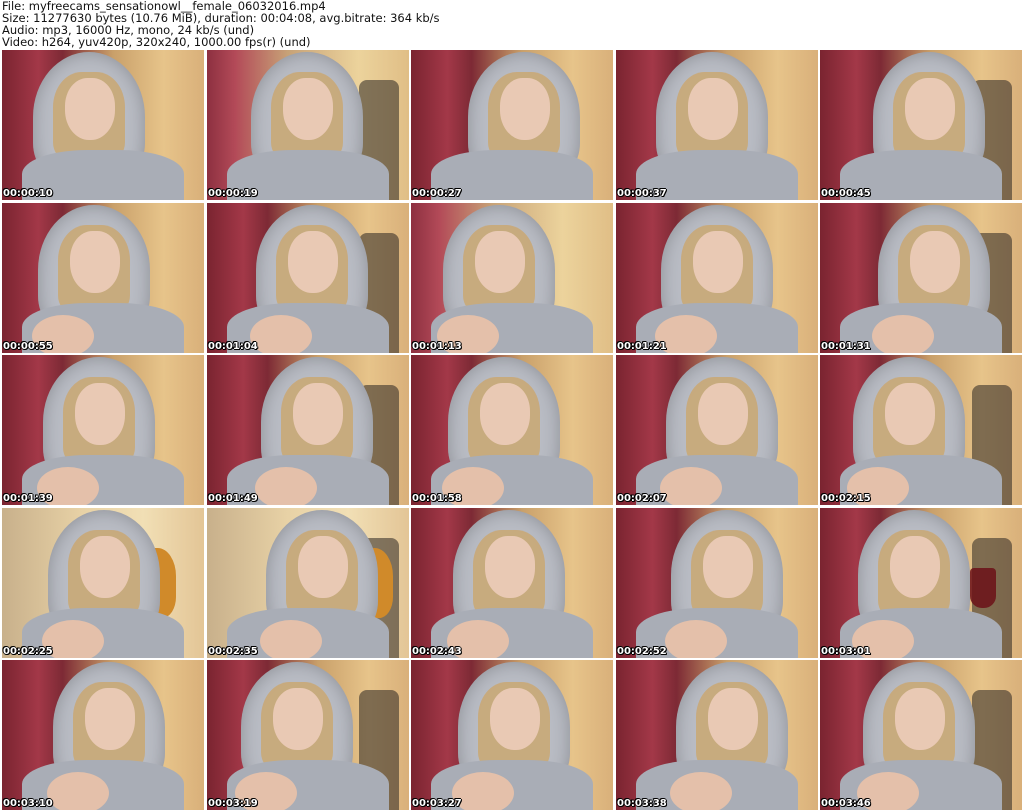 The width and height of the screenshot is (1024, 811). I want to click on video-thumbnail: 00:01:39, so click(103, 430).